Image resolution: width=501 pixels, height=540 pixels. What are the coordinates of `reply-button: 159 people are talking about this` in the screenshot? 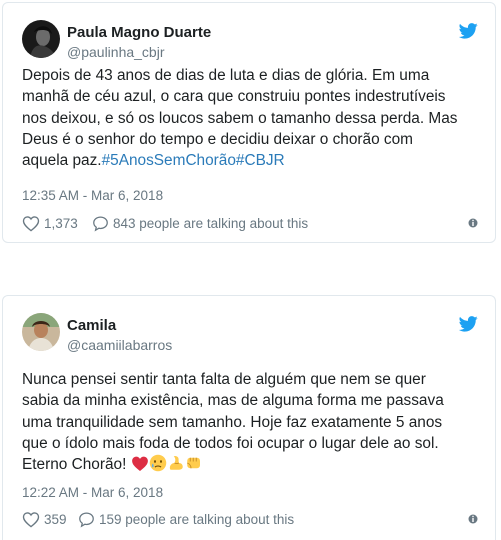 It's located at (186, 519).